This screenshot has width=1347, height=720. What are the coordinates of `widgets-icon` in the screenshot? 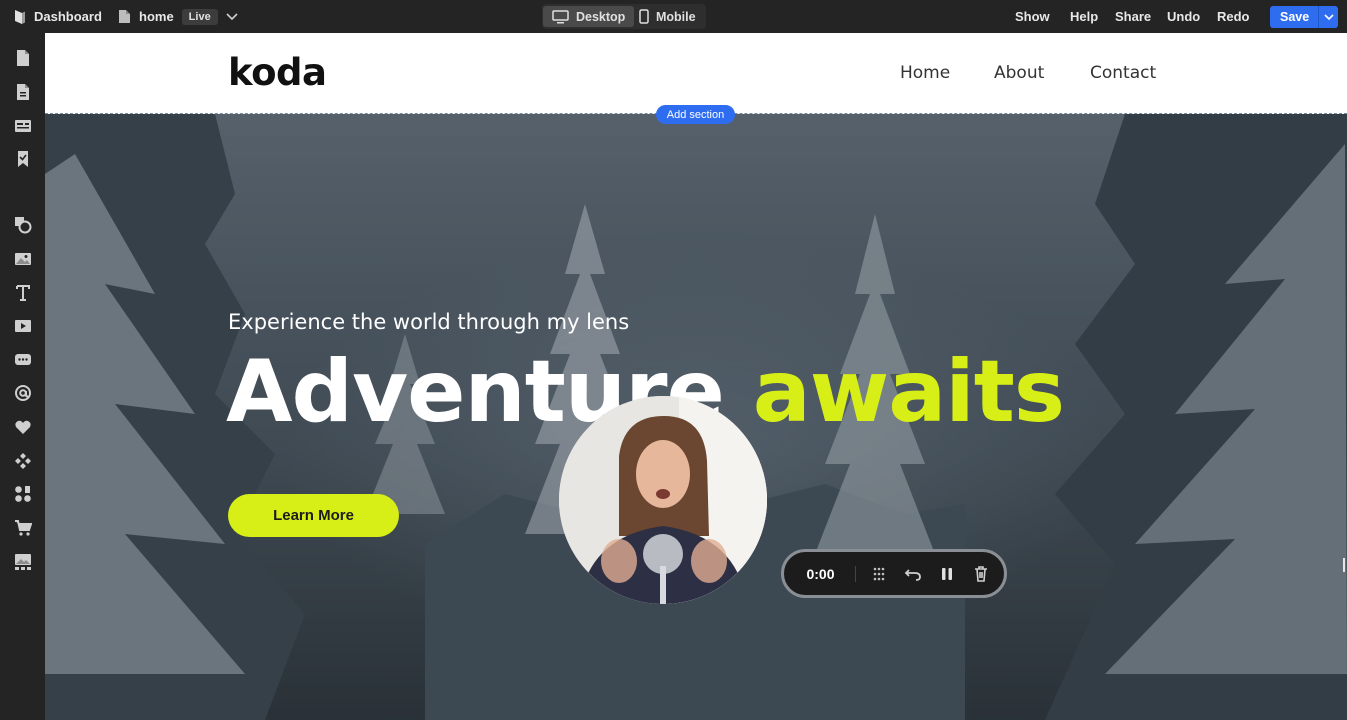 It's located at (22, 493).